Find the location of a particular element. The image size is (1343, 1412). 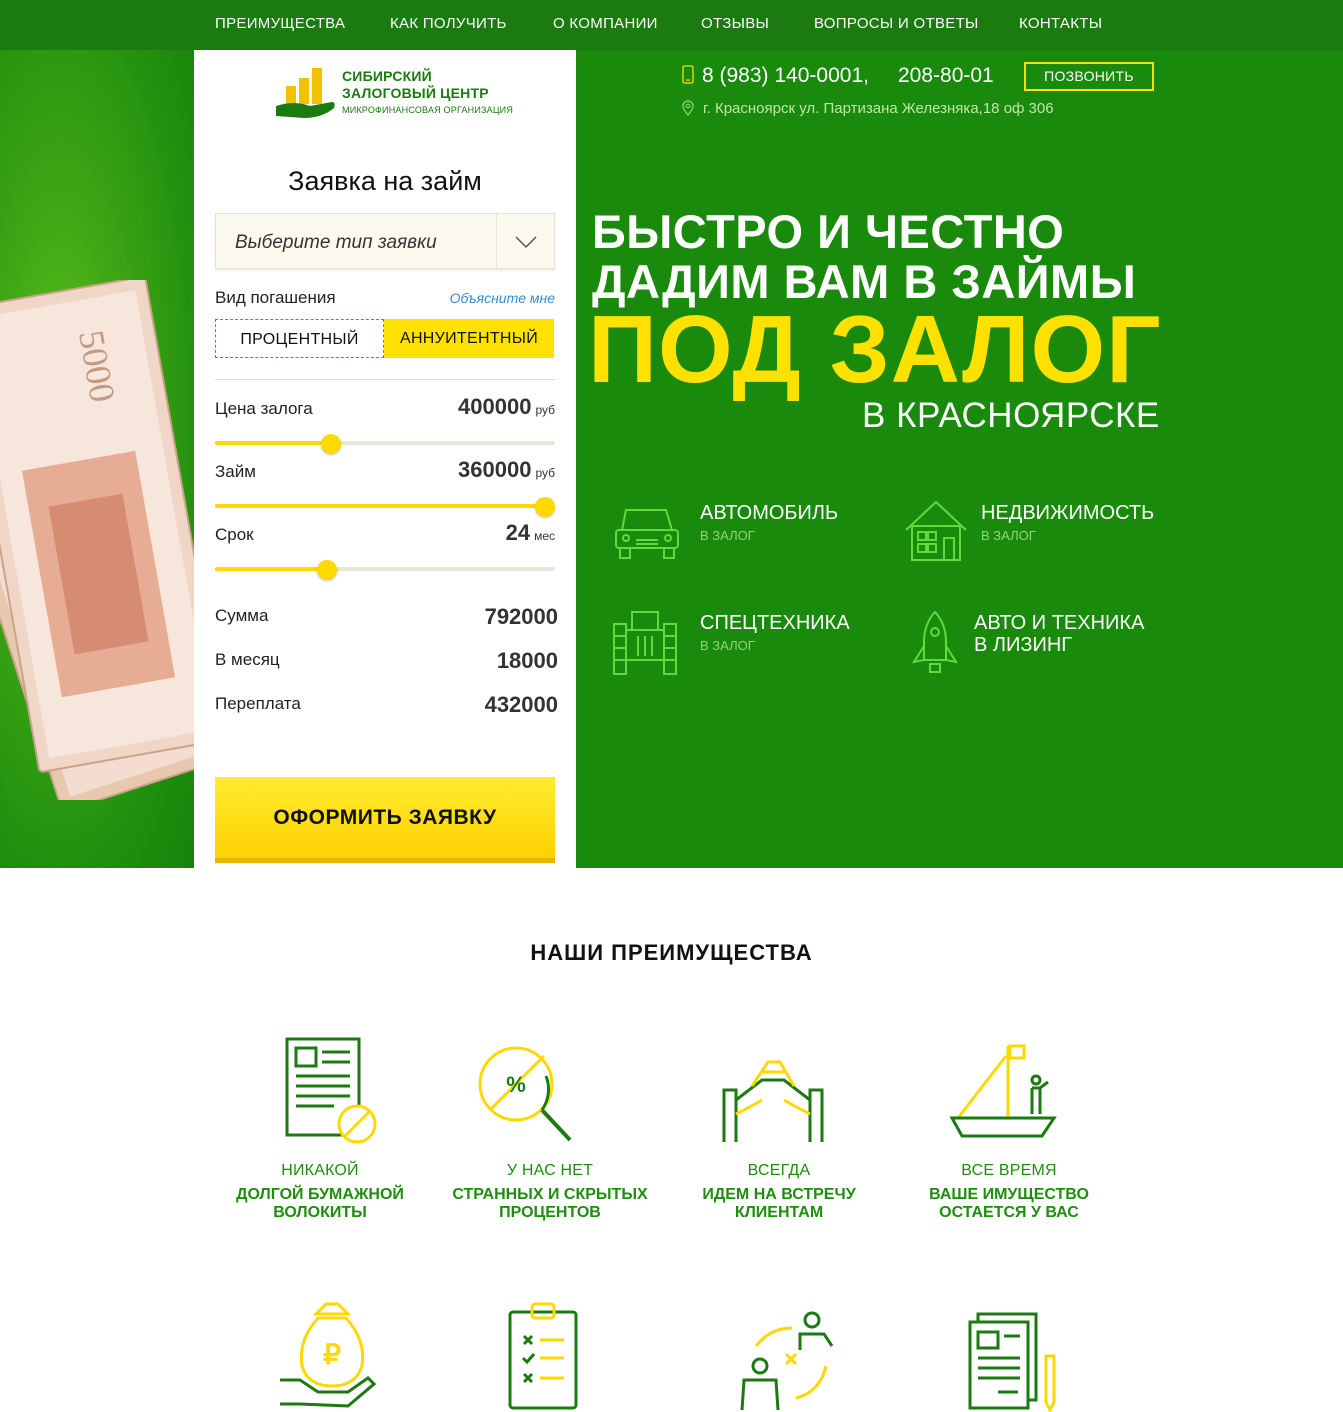

advantage-2-text: СТРАННЫХ И СКРЫТЫХ ПРОЦЕНТОВ is located at coordinates (550, 1203).